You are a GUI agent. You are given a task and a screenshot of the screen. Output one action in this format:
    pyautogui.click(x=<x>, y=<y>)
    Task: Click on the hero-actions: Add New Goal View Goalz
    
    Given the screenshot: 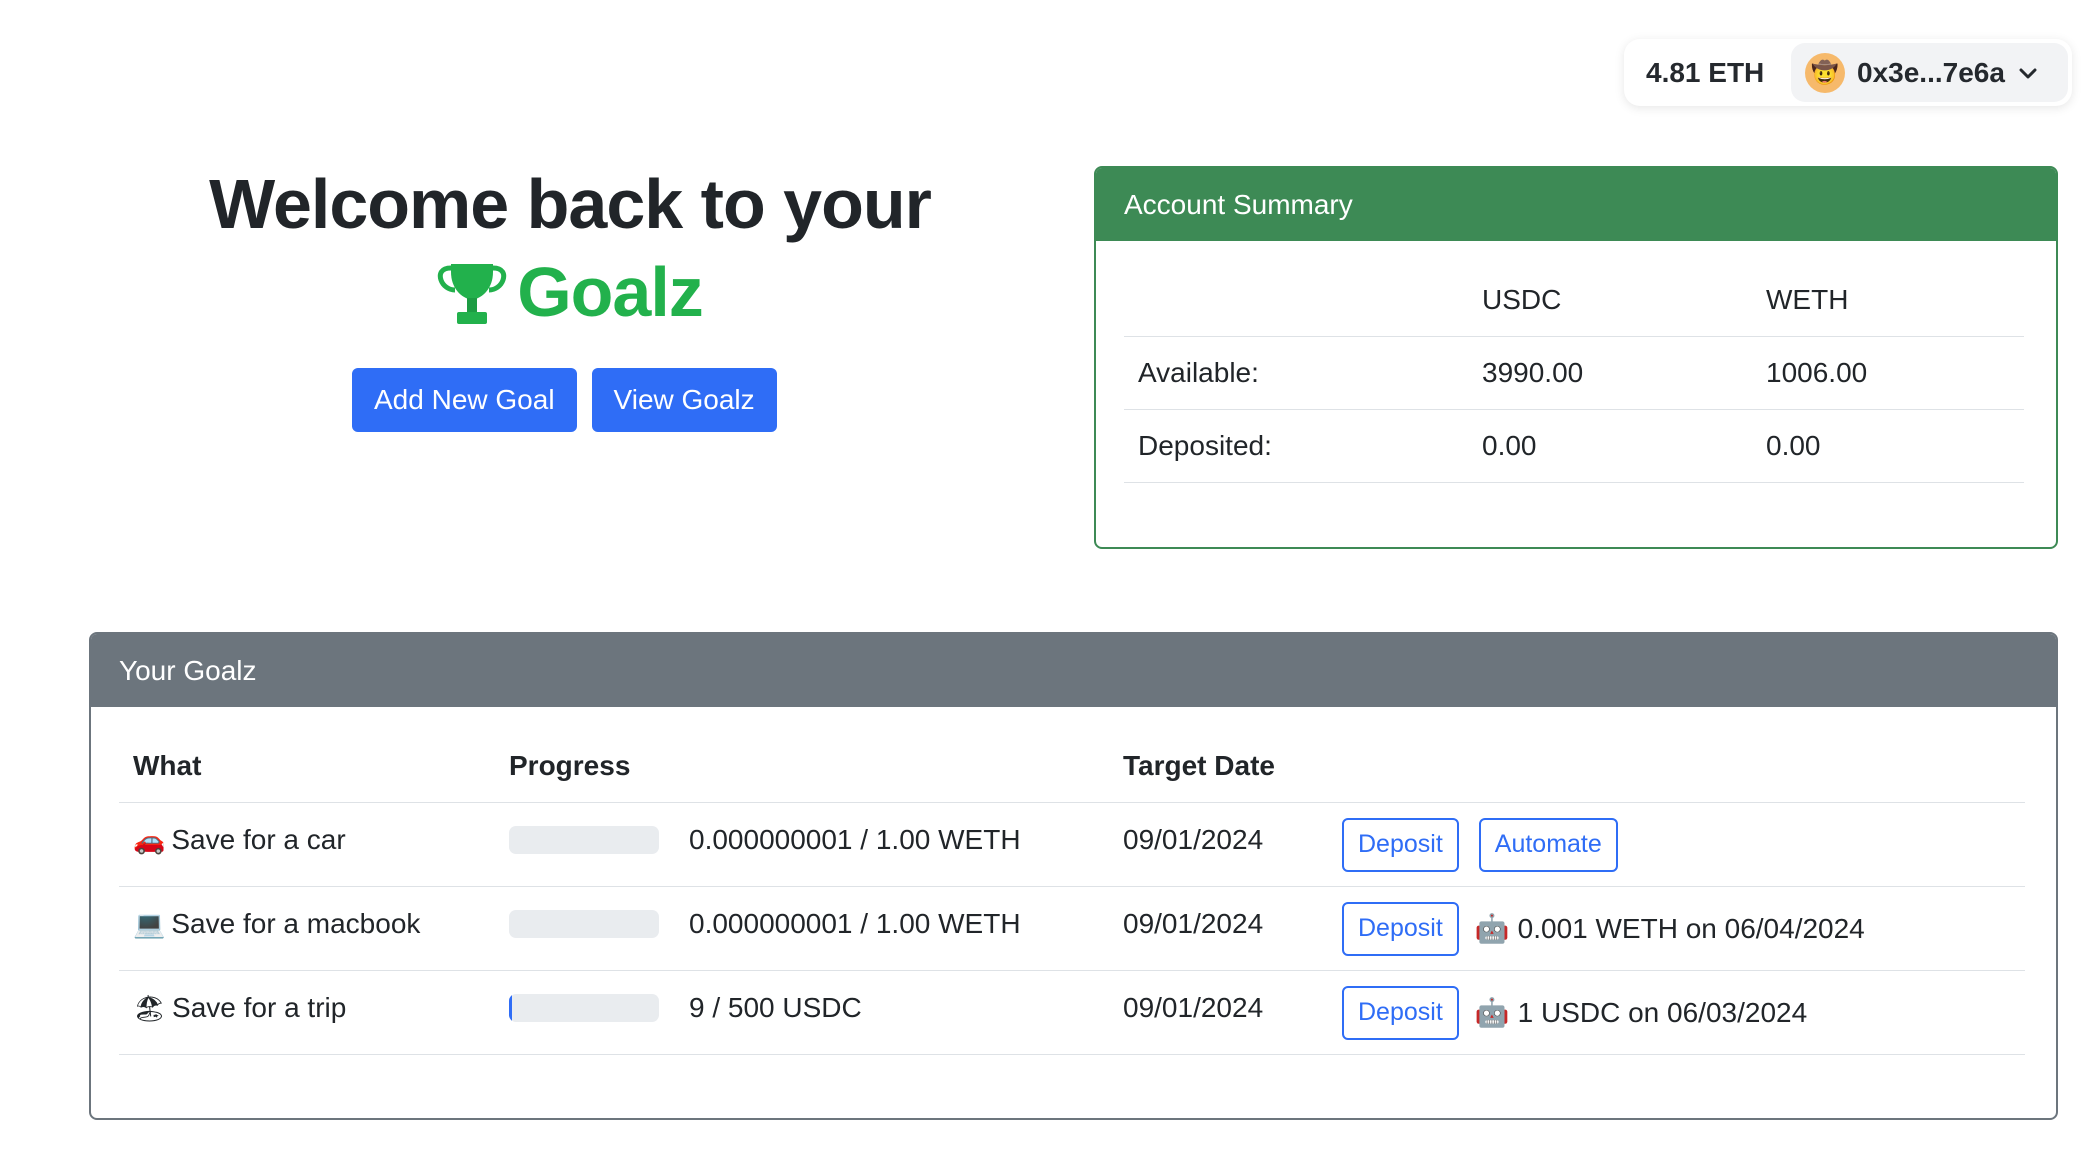 What is the action you would take?
    pyautogui.click(x=564, y=400)
    